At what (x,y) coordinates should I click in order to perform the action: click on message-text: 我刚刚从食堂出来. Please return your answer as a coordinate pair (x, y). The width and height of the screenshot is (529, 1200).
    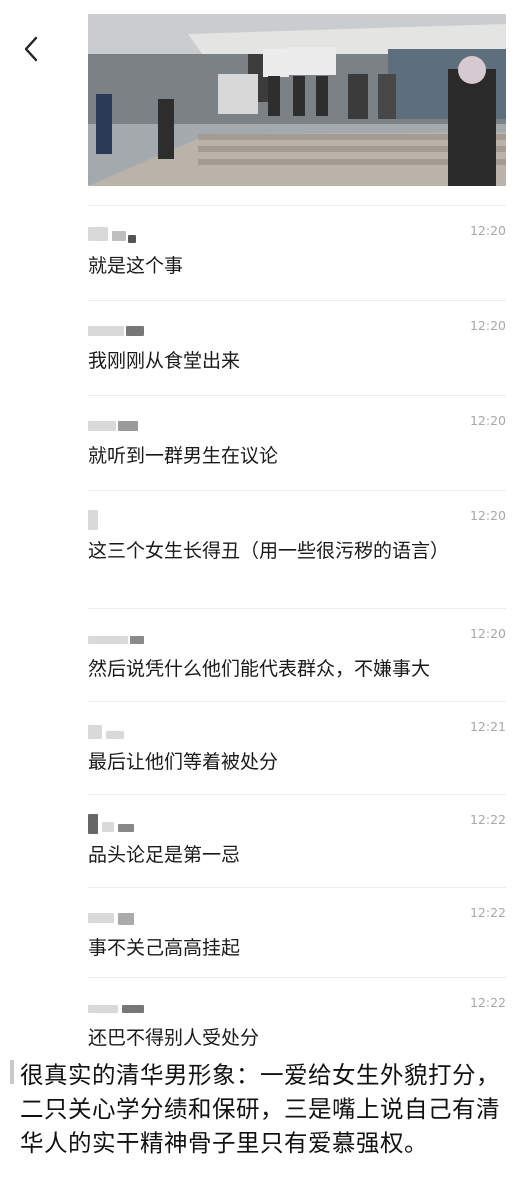
    Looking at the image, I should click on (293, 361).